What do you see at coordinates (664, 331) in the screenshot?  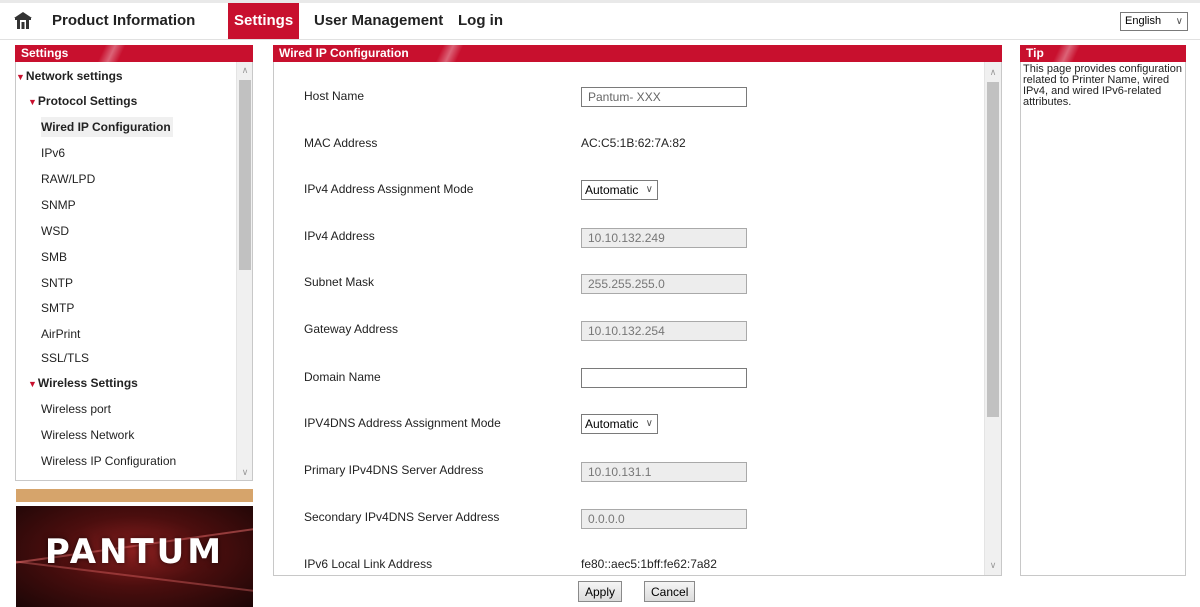 I see `gateway-address-input` at bounding box center [664, 331].